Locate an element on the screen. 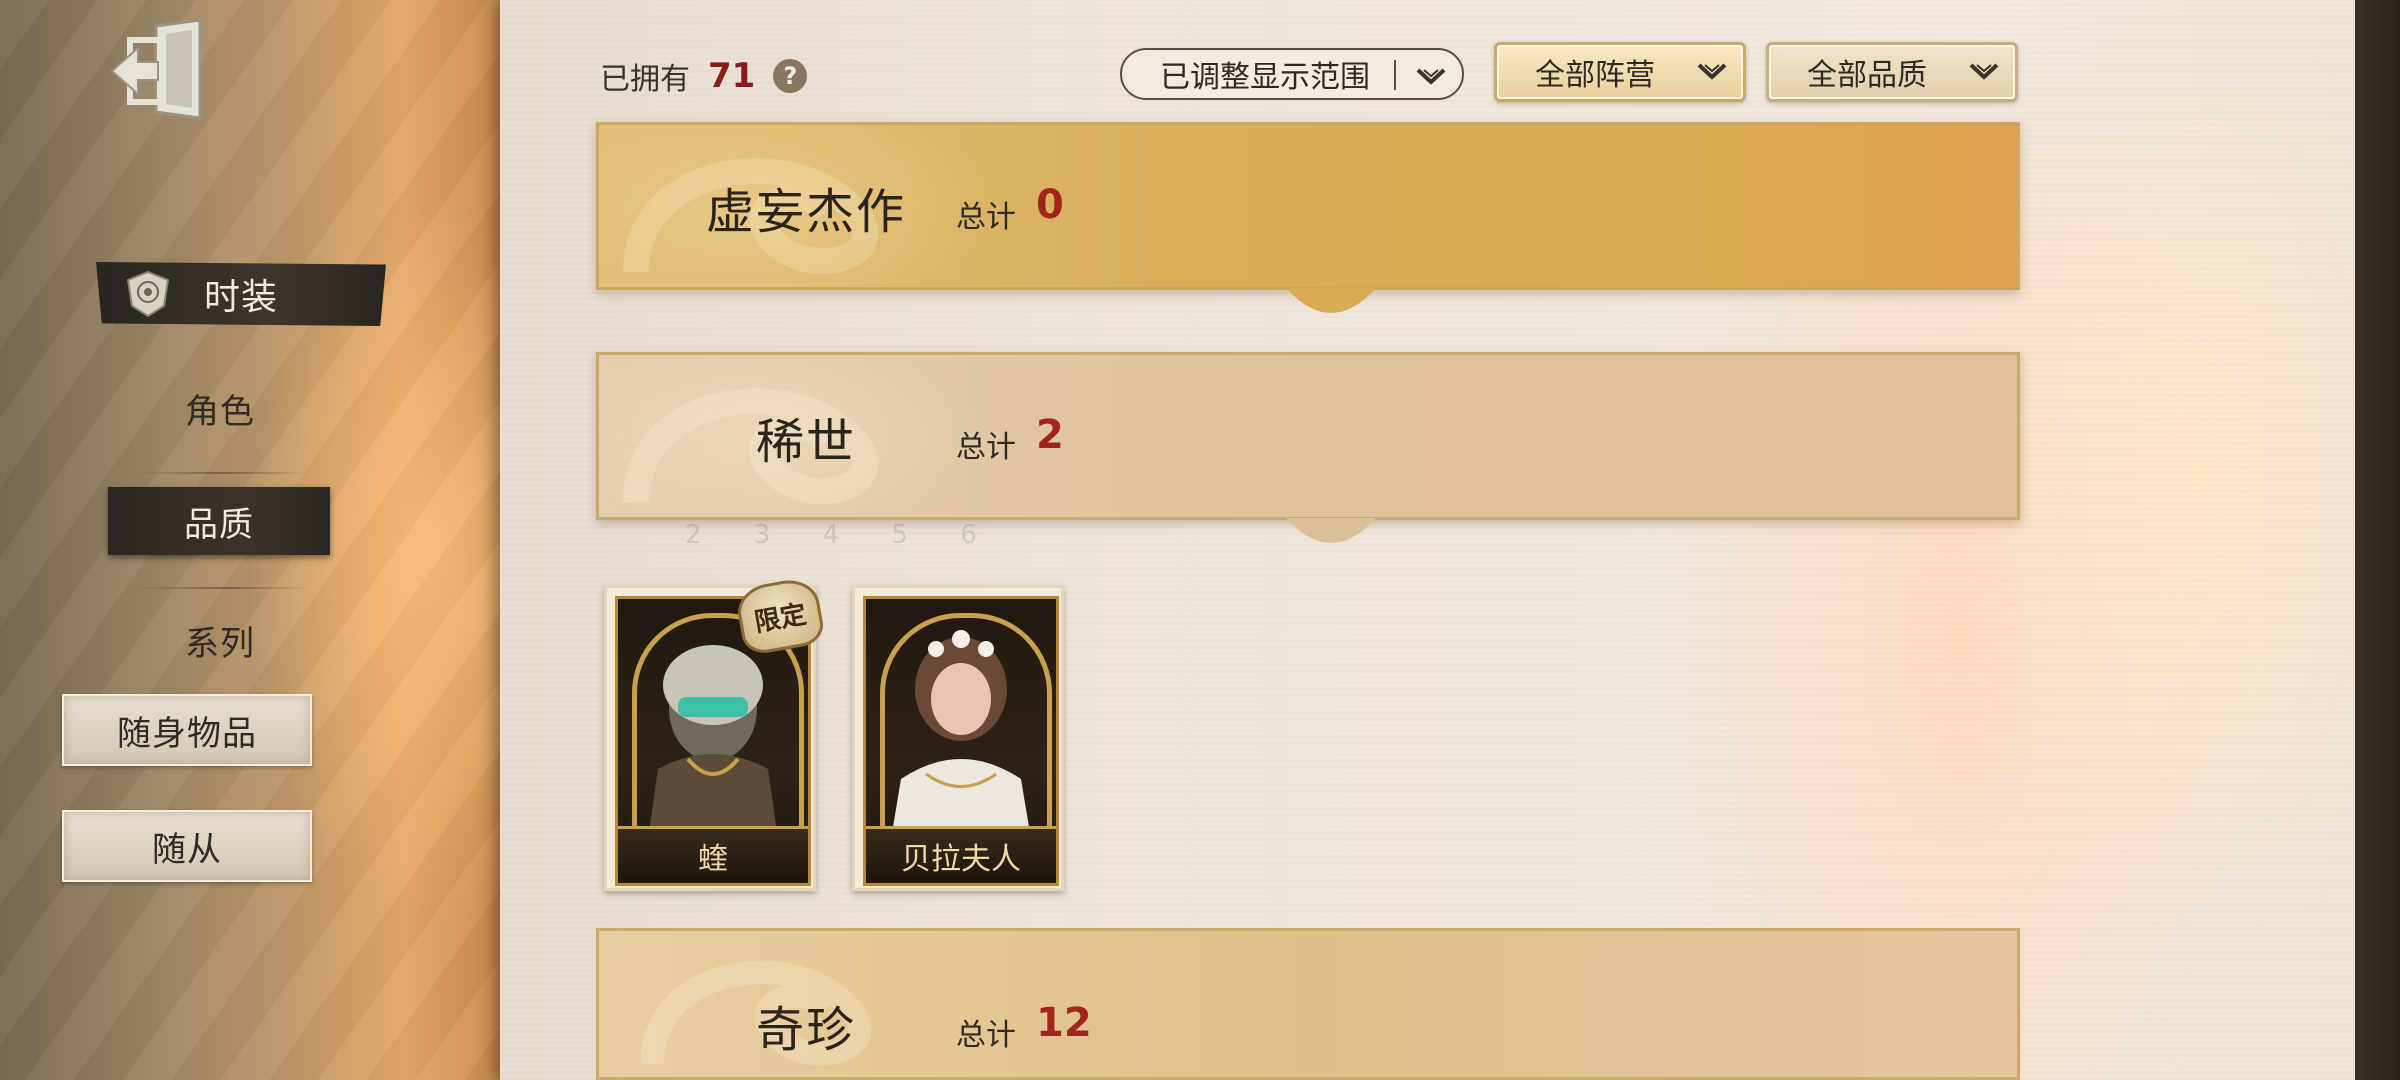  faction-filter-label: 全部阵营 is located at coordinates (1595, 75).